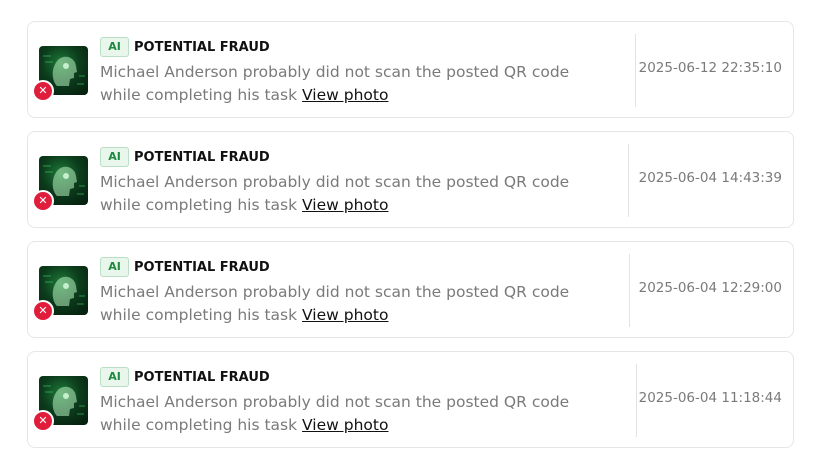  What do you see at coordinates (710, 68) in the screenshot?
I see `timestamp: 2025-06-12 22:35:10` at bounding box center [710, 68].